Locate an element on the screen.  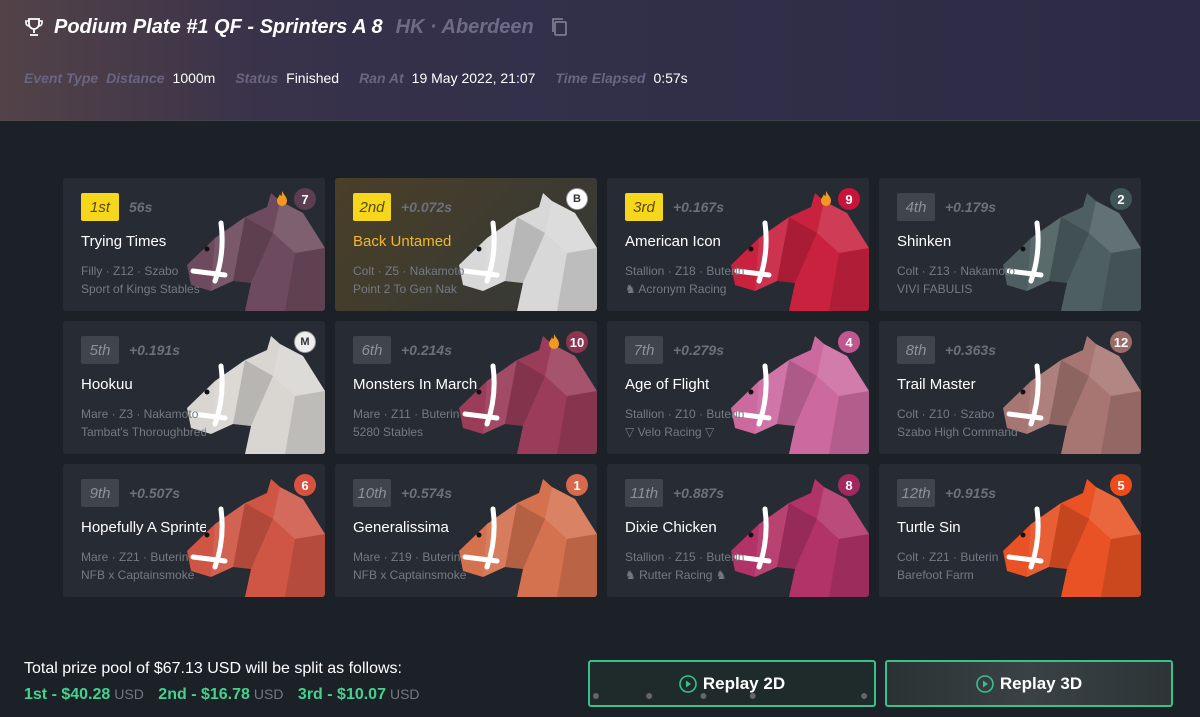
horse-name: Hookuu is located at coordinates (143, 384).